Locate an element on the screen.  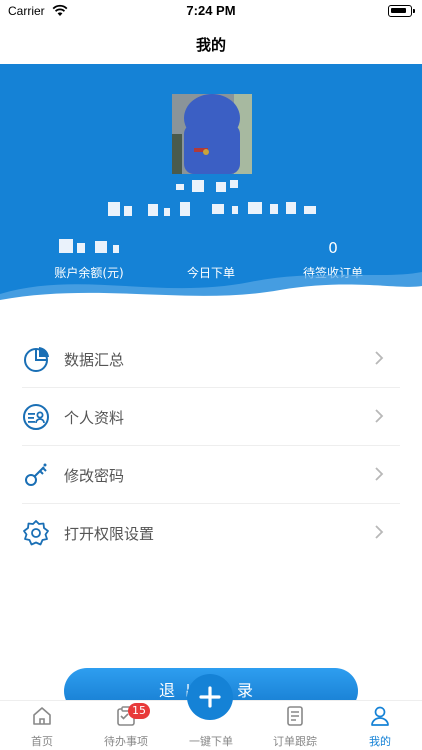
tab-home: 首页 is located at coordinates (42, 725).